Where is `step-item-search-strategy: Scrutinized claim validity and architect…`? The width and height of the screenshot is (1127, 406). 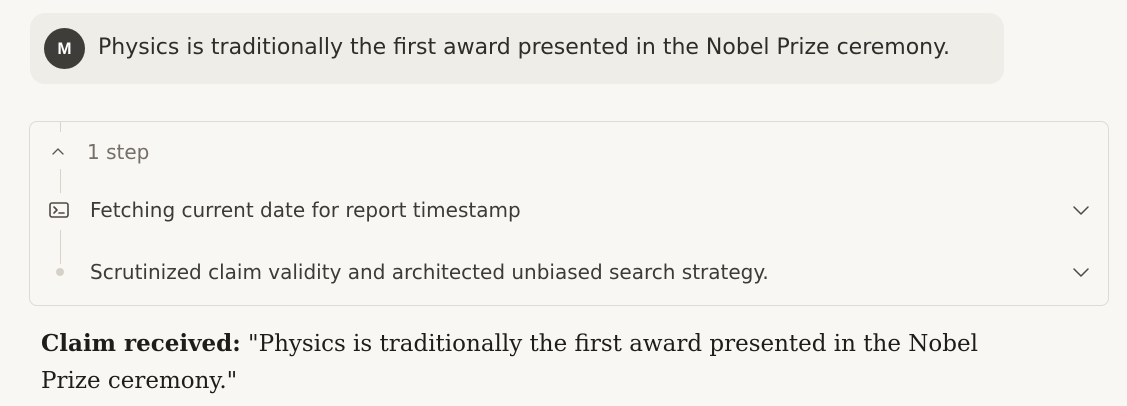
step-item-search-strategy: Scrutinized claim validity and architect… is located at coordinates (569, 272).